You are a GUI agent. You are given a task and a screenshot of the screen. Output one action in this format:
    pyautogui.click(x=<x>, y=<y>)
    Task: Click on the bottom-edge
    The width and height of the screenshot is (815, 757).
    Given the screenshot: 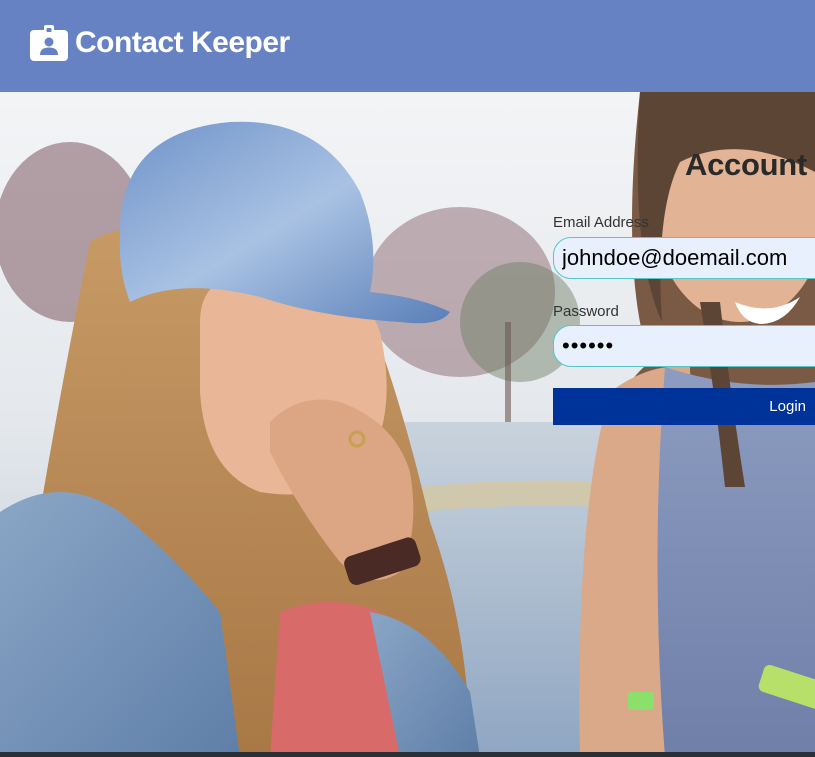 What is the action you would take?
    pyautogui.click(x=407, y=754)
    